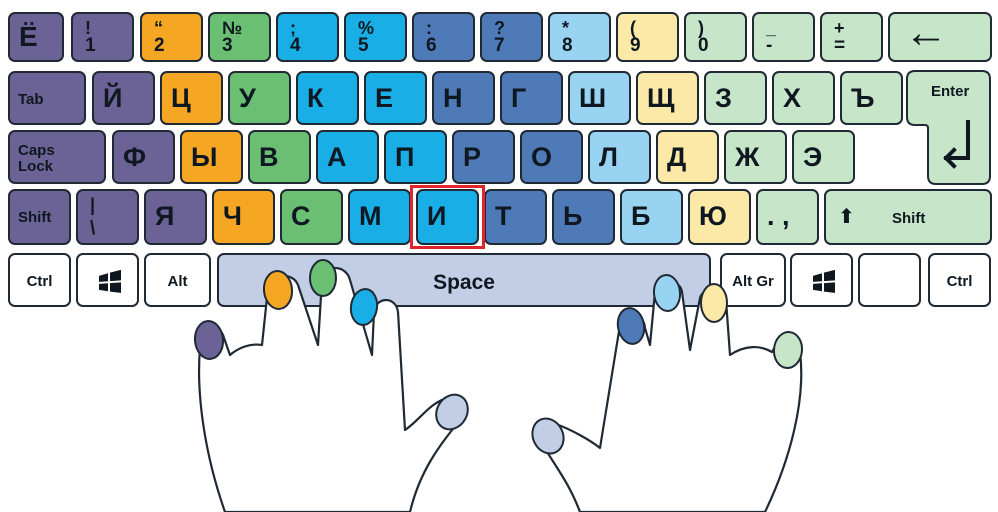 This screenshot has width=998, height=512. I want to click on left-hand, so click(331, 389).